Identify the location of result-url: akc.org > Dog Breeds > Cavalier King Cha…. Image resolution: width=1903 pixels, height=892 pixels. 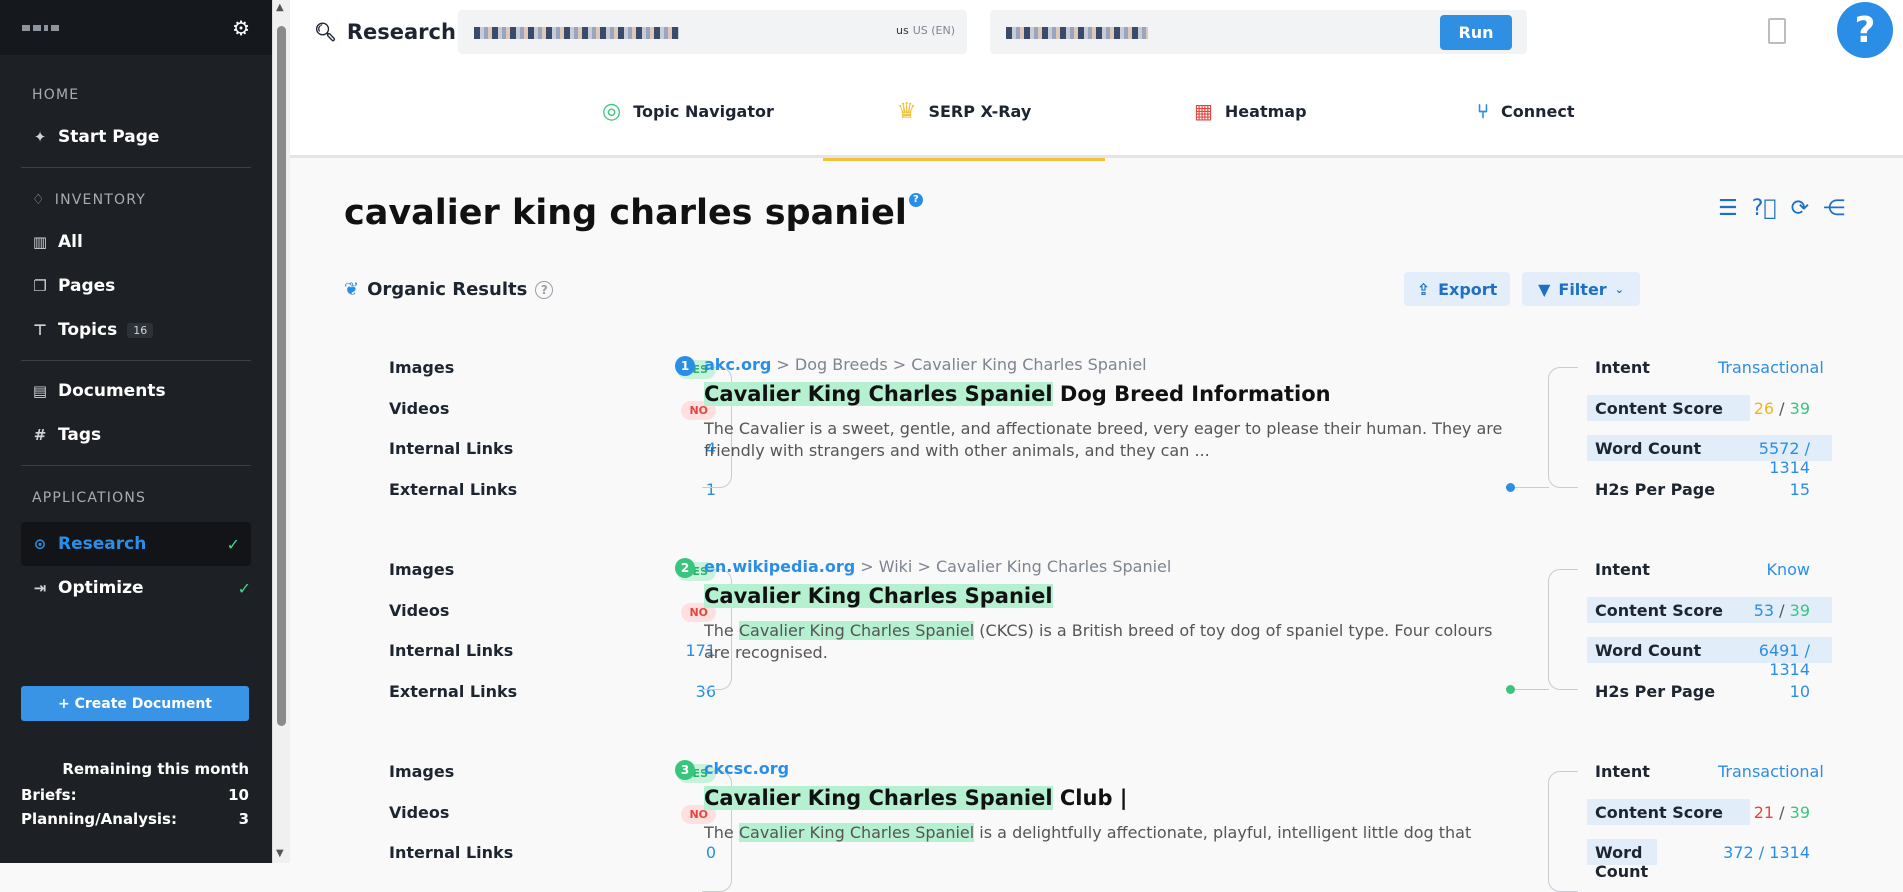
(925, 364).